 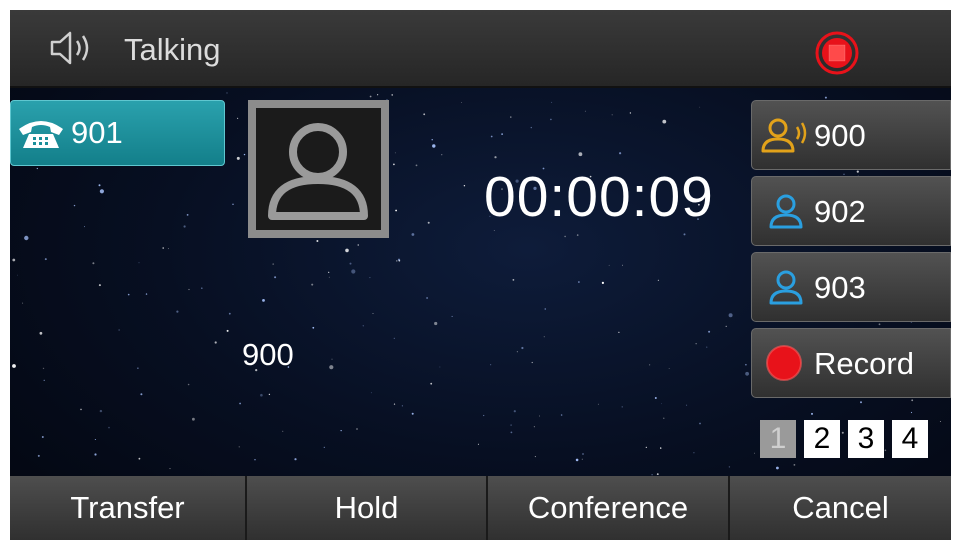 I want to click on conference-softkey: Conference, so click(x=607, y=508).